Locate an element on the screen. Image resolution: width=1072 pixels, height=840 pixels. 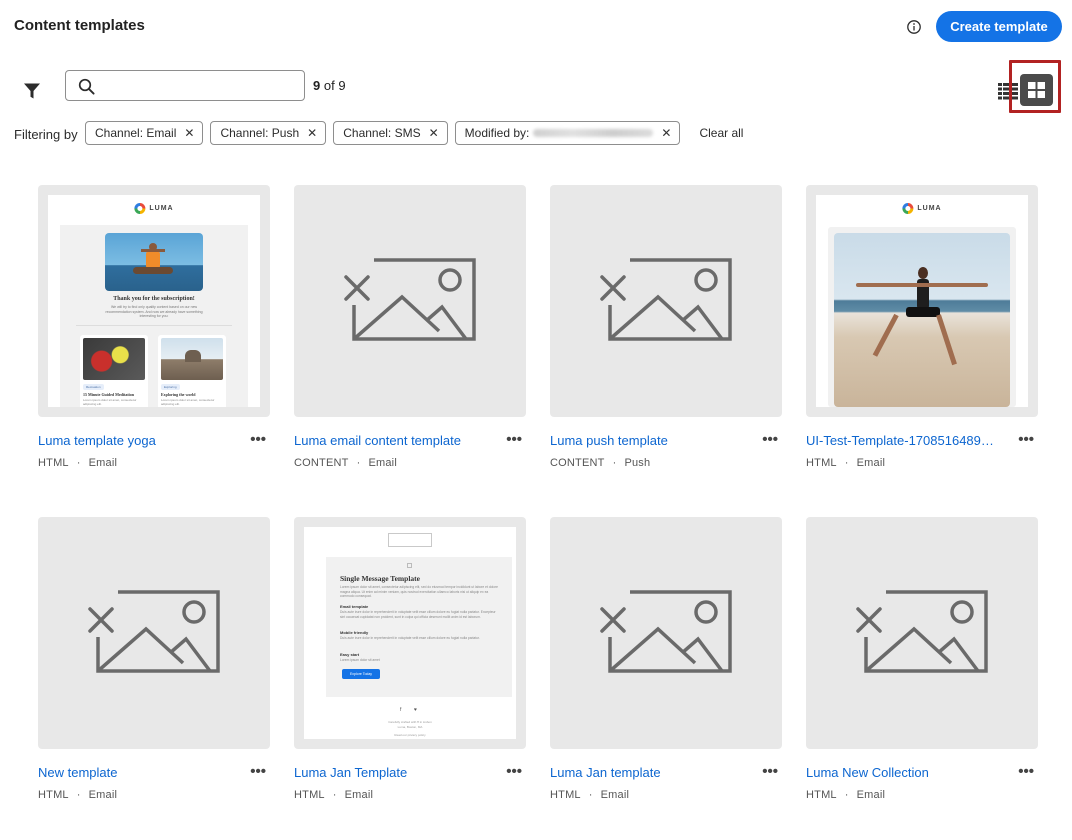
result-count: 9 of 9 is located at coordinates (329, 85).